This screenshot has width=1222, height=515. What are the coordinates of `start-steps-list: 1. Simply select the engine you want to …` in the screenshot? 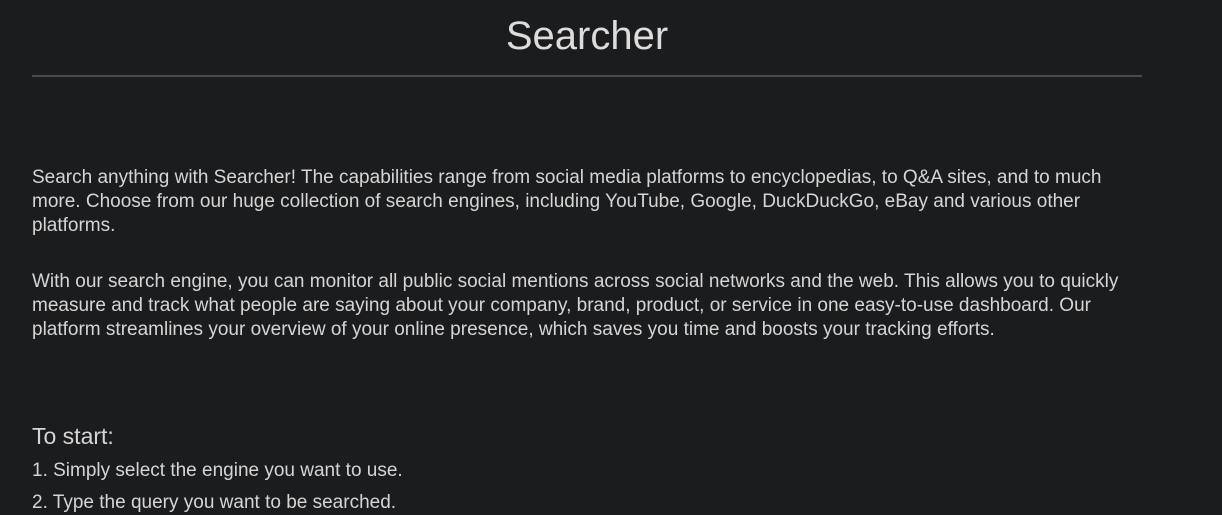 It's located at (217, 487).